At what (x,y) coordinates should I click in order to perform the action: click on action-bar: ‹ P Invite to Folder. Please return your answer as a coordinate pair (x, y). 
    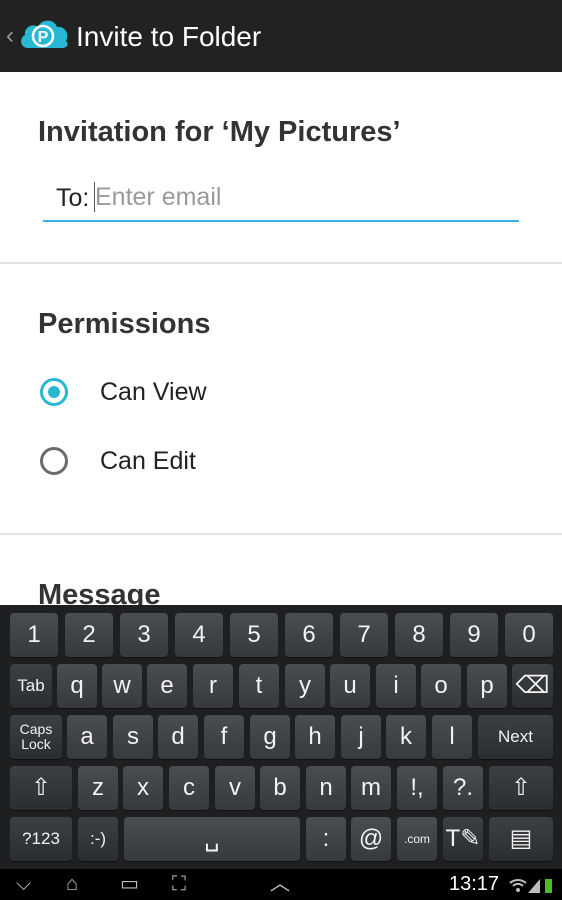
    Looking at the image, I should click on (281, 36).